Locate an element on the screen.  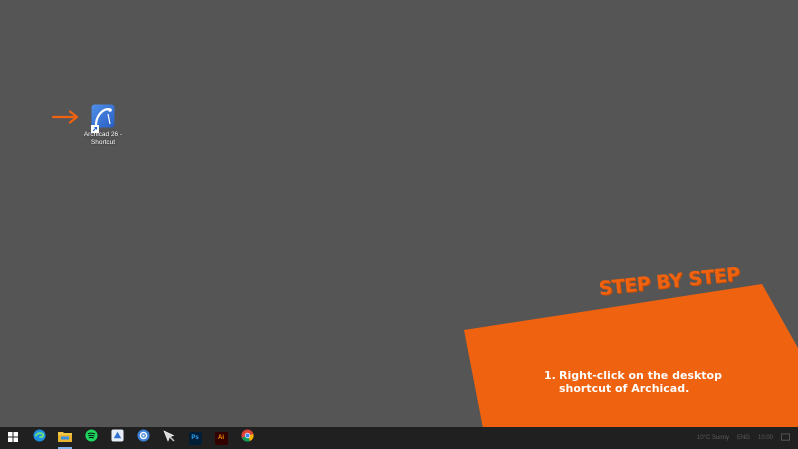
clock: 10:00 is located at coordinates (765, 438).